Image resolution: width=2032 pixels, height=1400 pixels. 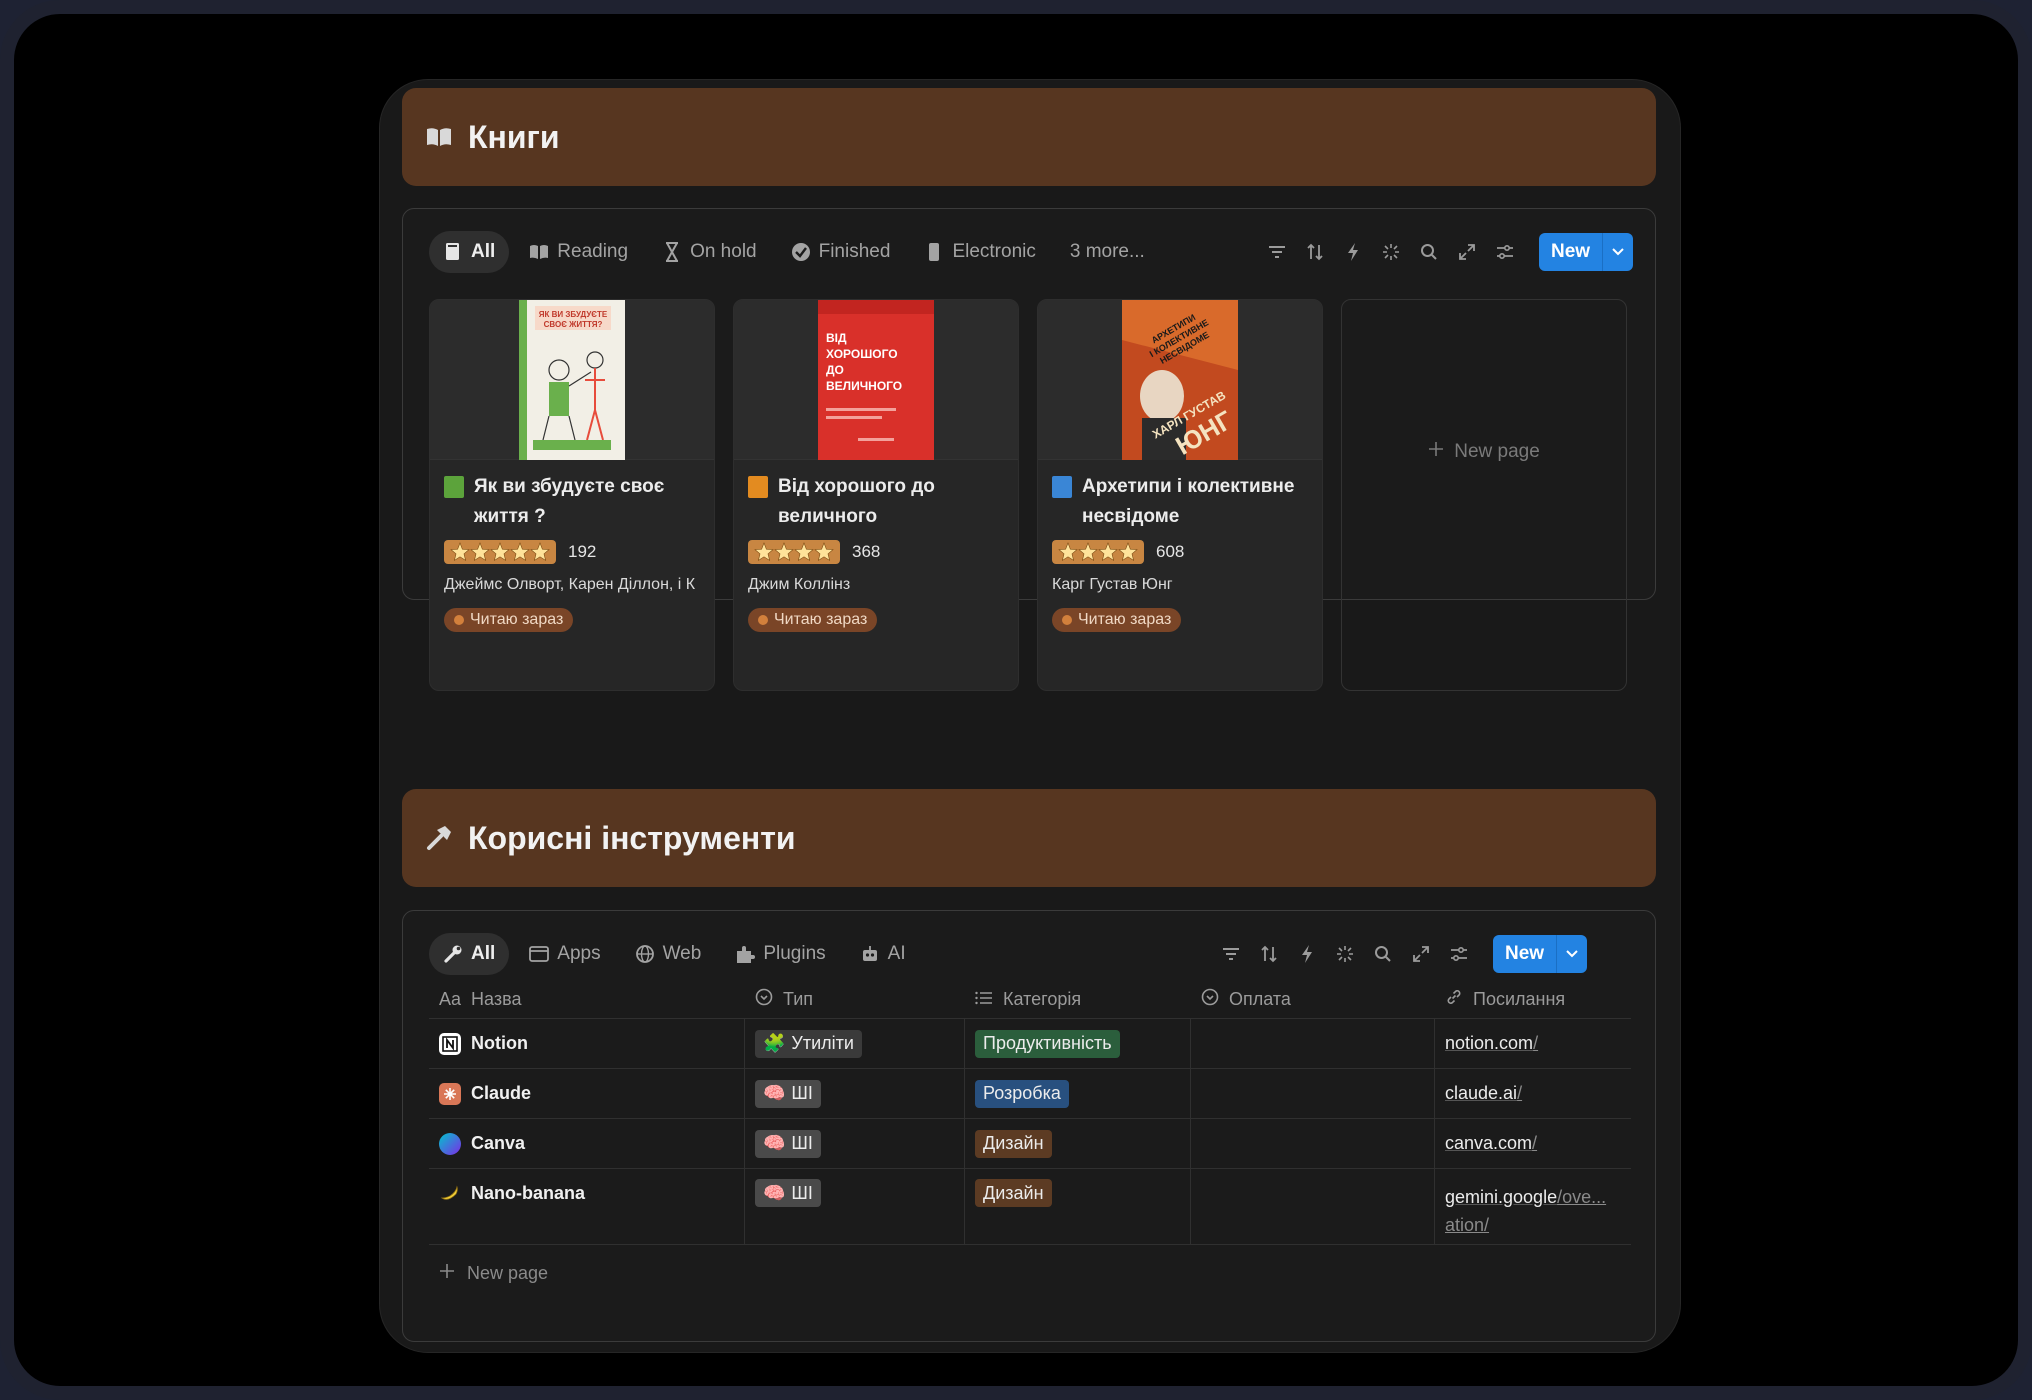 What do you see at coordinates (709, 252) in the screenshot?
I see `tab-on-hold: On hold` at bounding box center [709, 252].